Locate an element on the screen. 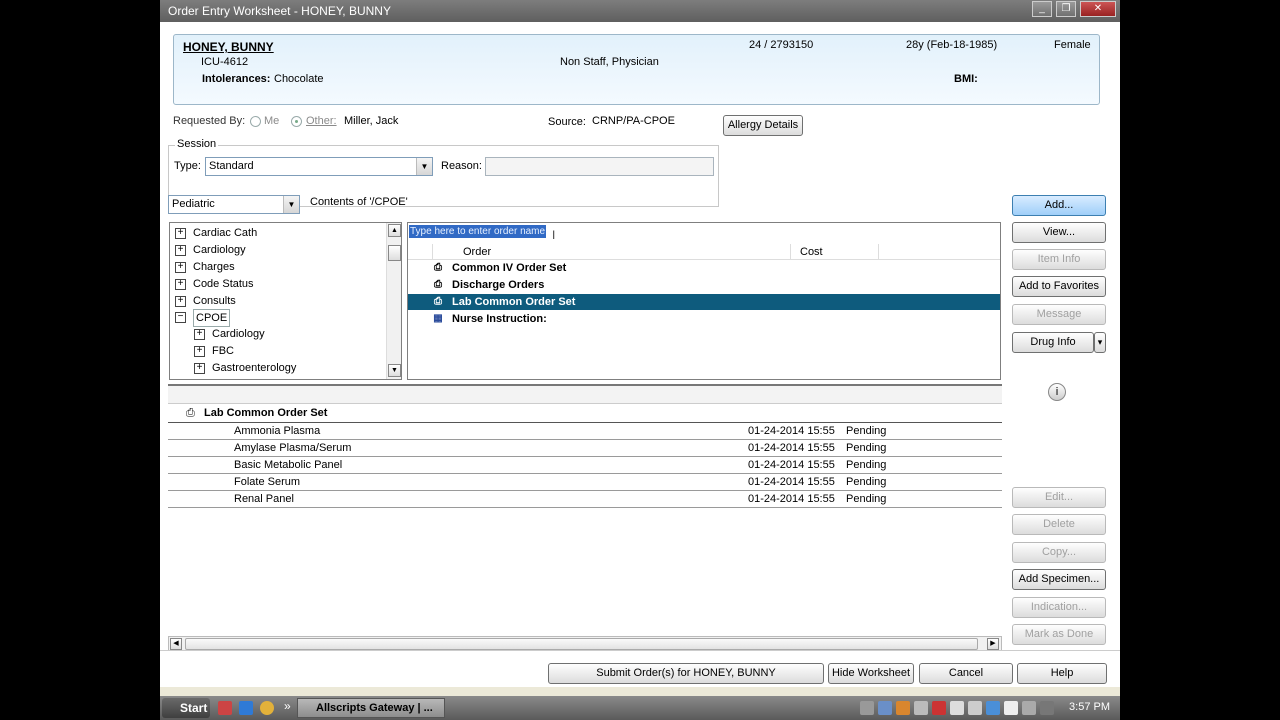  order-row: ⎙ Common IV Order Set is located at coordinates (704, 268).